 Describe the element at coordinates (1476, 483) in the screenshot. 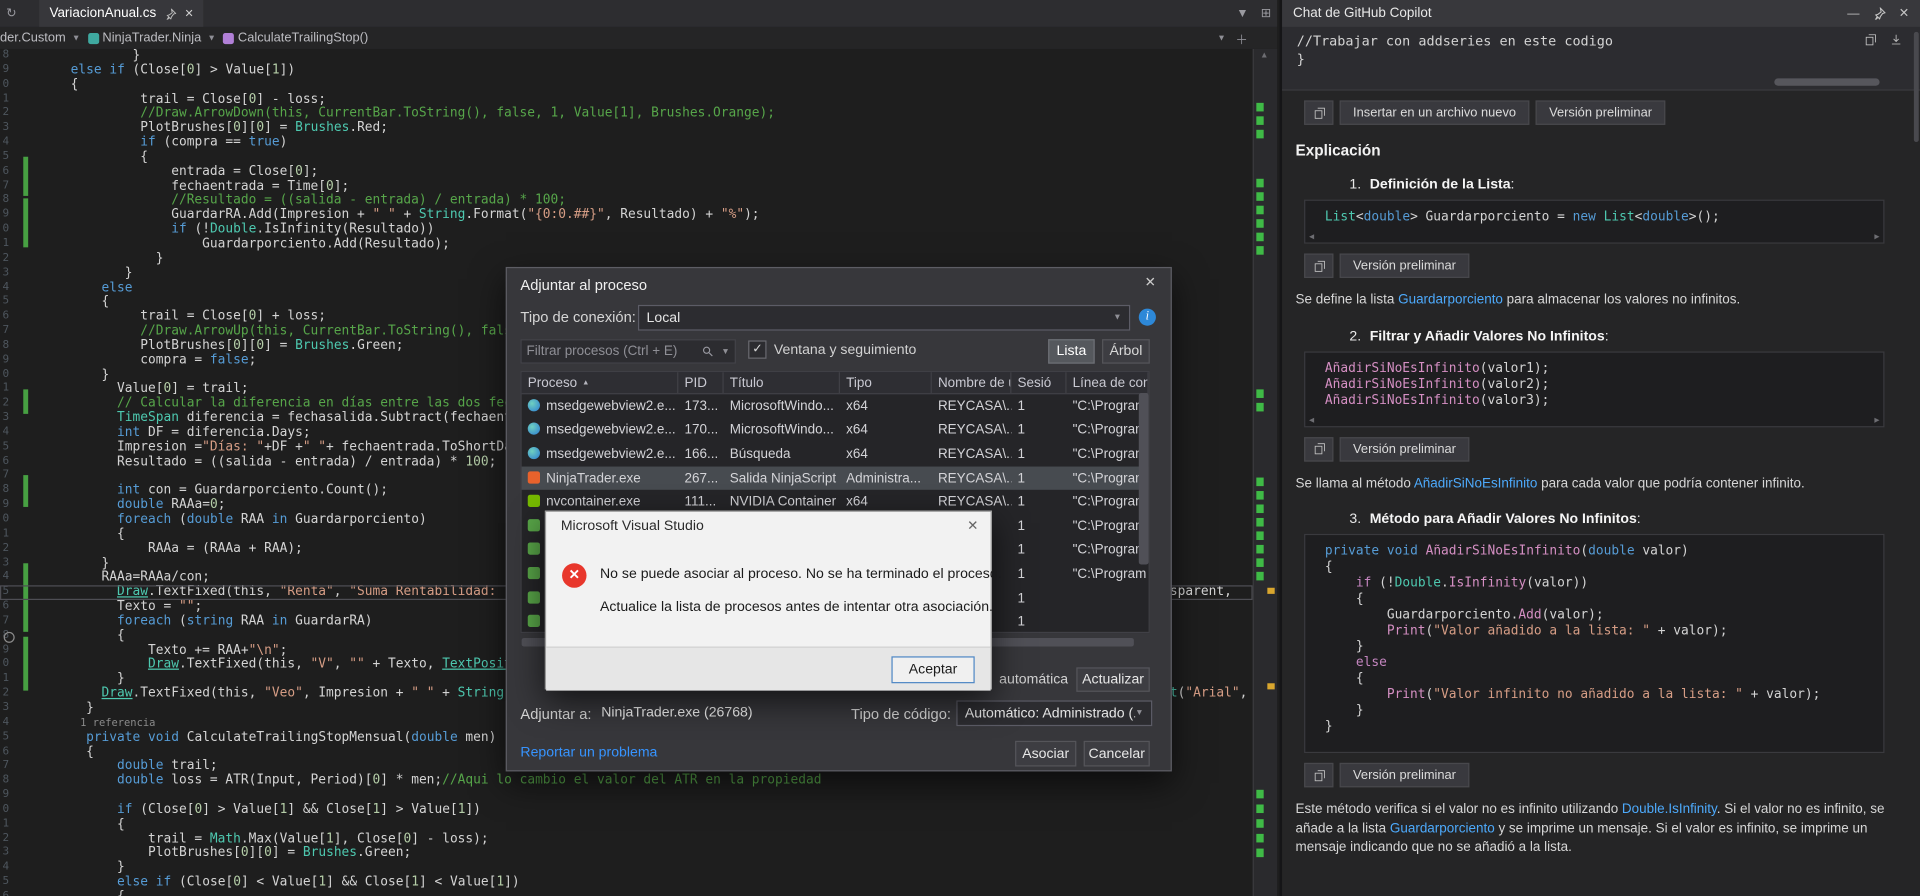

I see `inline-code-link: AñadirSiNoEsInfinito` at that location.